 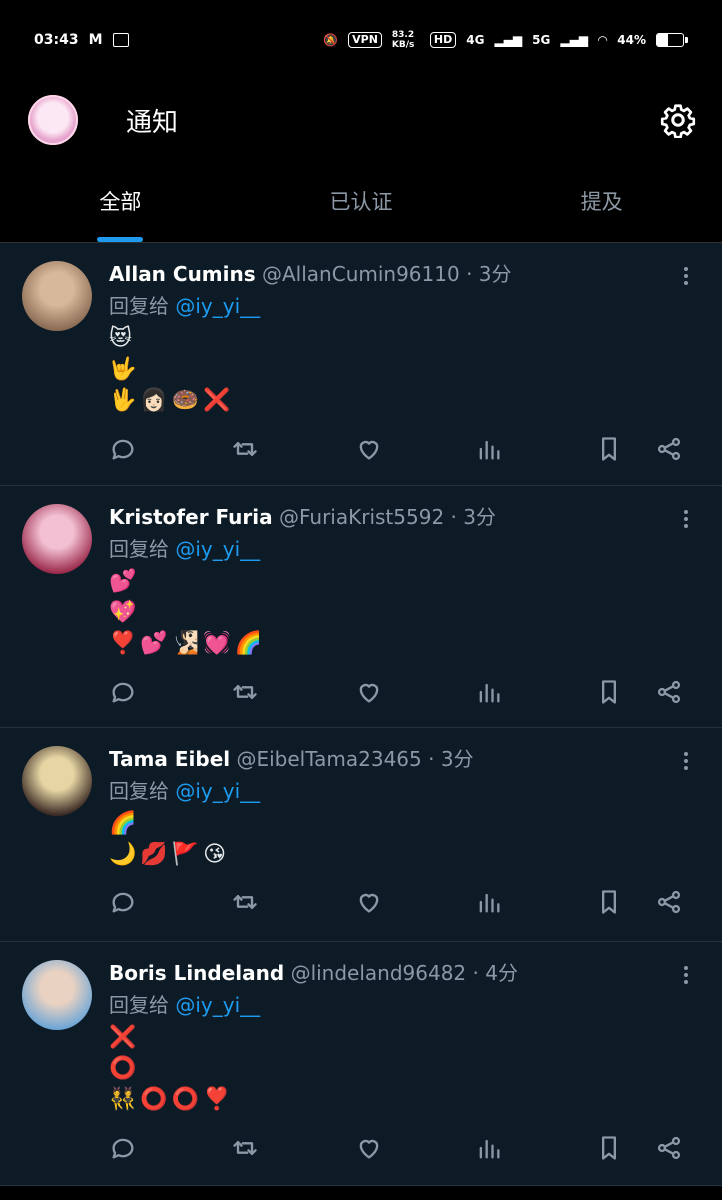 What do you see at coordinates (53, 120) in the screenshot?
I see `profile-avatar` at bounding box center [53, 120].